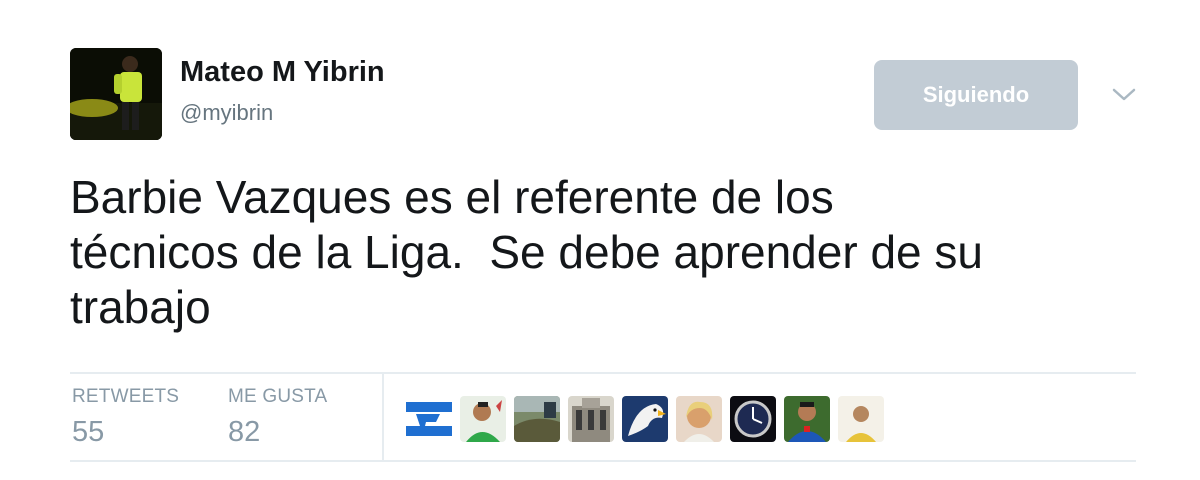 The height and width of the screenshot is (480, 1200). What do you see at coordinates (226, 113) in the screenshot?
I see `author-handle: @myibrin` at bounding box center [226, 113].